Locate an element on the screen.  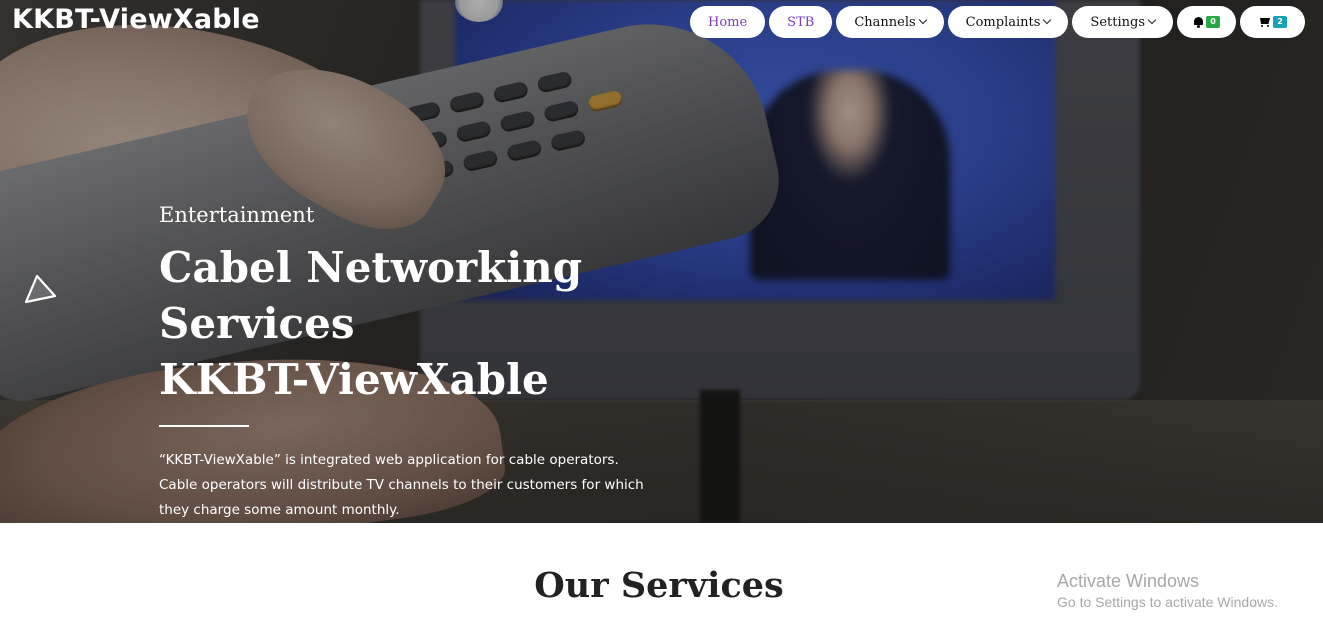
hero-title-line: KKBT-ViewXable is located at coordinates (354, 379).